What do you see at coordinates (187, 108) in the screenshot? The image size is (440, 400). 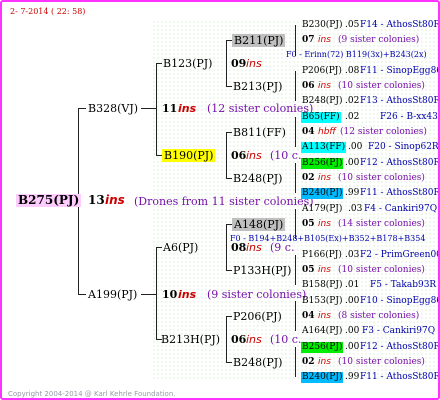 I see `gen1-top-ins: ins` at bounding box center [187, 108].